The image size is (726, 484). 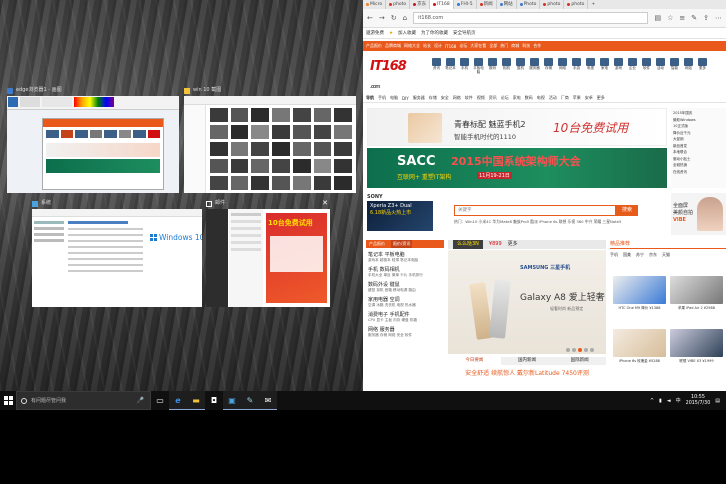 I want to click on more-icon: ⋯, so click(x=718, y=18).